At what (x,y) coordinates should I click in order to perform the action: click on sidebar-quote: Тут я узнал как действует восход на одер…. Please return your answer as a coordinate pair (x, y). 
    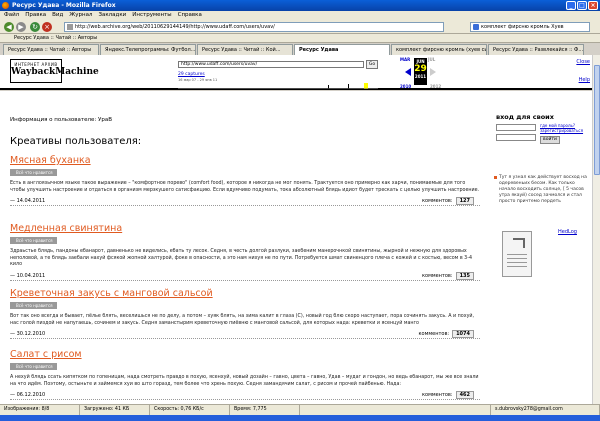
    Looking at the image, I should click on (543, 189).